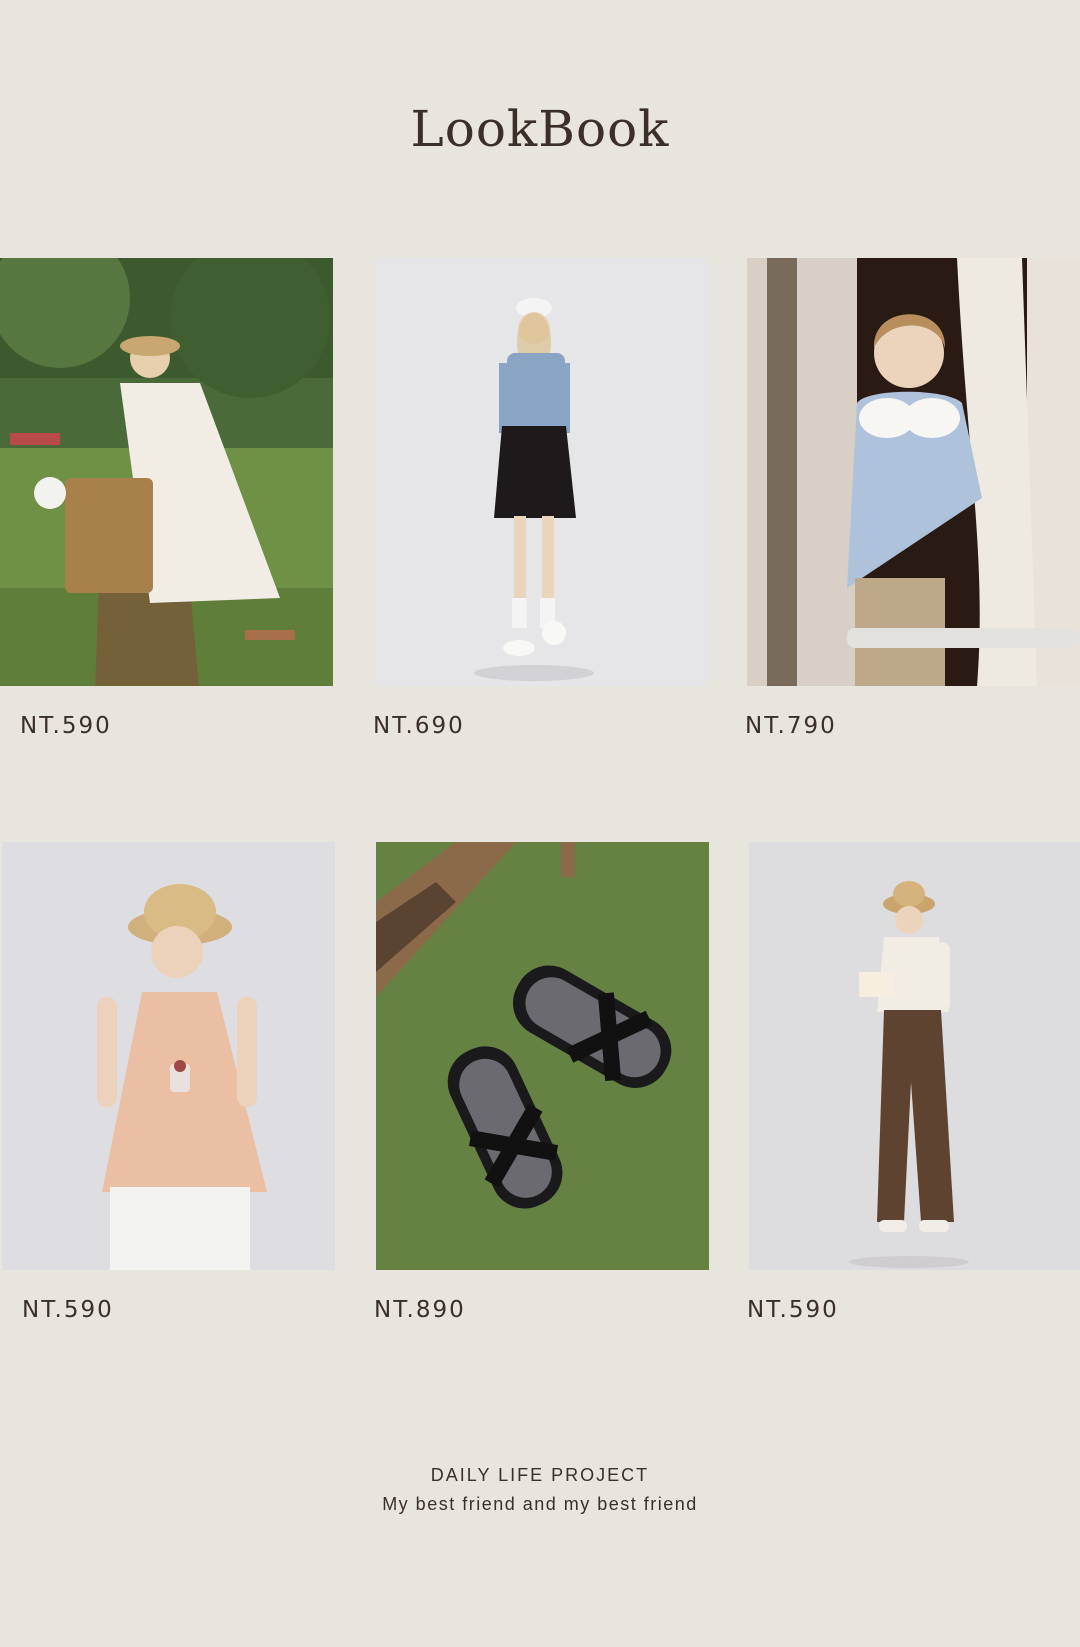 The width and height of the screenshot is (1080, 1647). I want to click on product-price-5: NT.890, so click(420, 1310).